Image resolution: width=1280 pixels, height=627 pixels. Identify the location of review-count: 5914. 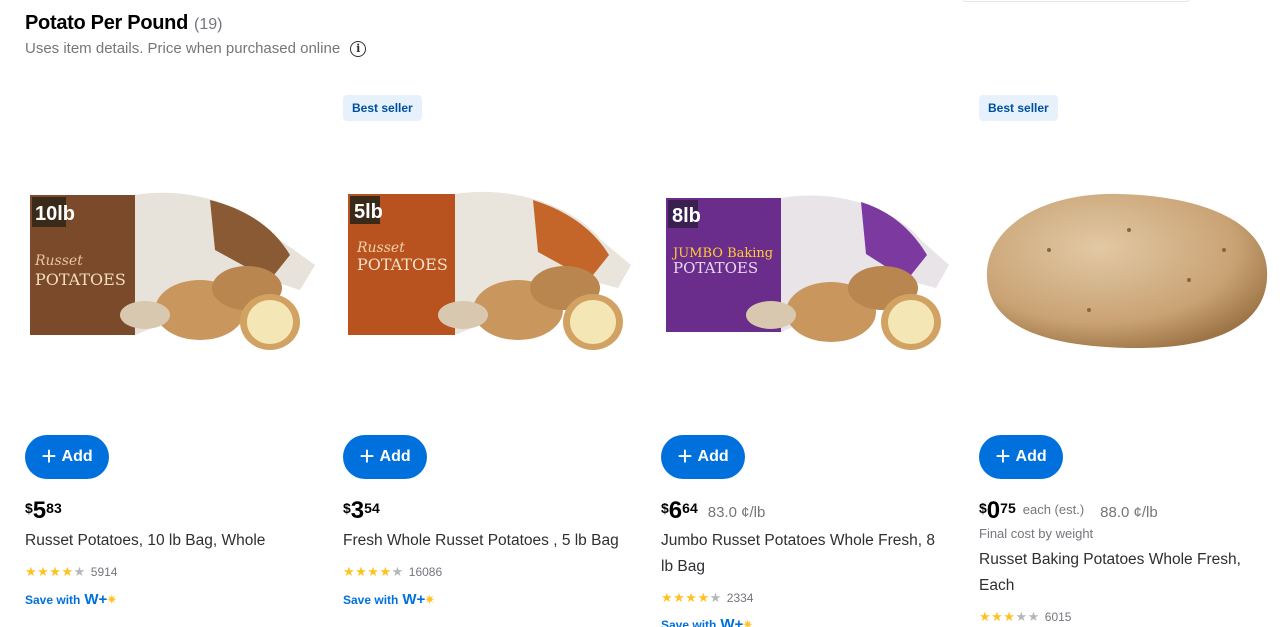
(104, 572).